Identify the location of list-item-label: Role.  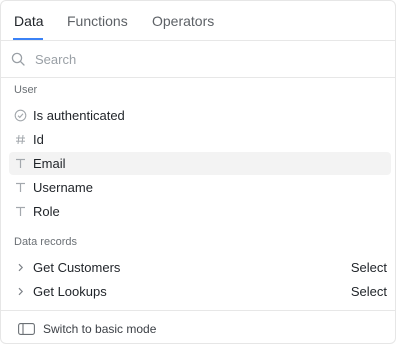
(46, 211).